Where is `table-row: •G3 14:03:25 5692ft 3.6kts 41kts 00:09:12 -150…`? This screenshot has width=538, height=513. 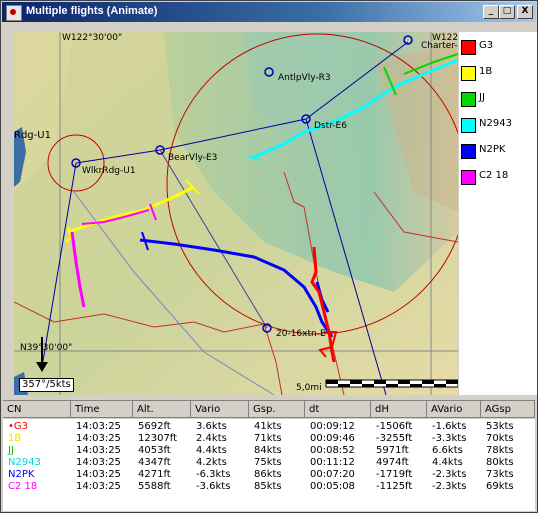 table-row: •G3 14:03:25 5692ft 3.6kts 41kts 00:09:12 -150… is located at coordinates (269, 427).